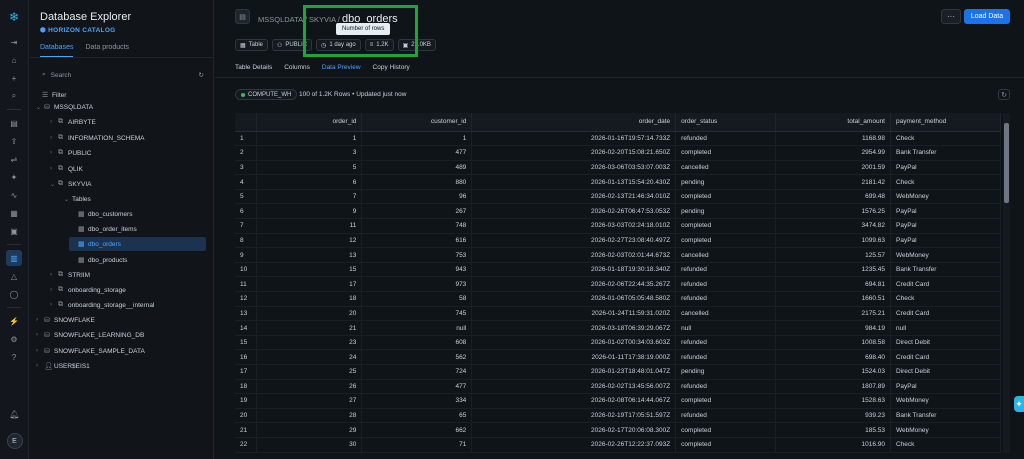 This screenshot has height=459, width=1024. What do you see at coordinates (309, 211) in the screenshot?
I see `table-cell: 9` at bounding box center [309, 211].